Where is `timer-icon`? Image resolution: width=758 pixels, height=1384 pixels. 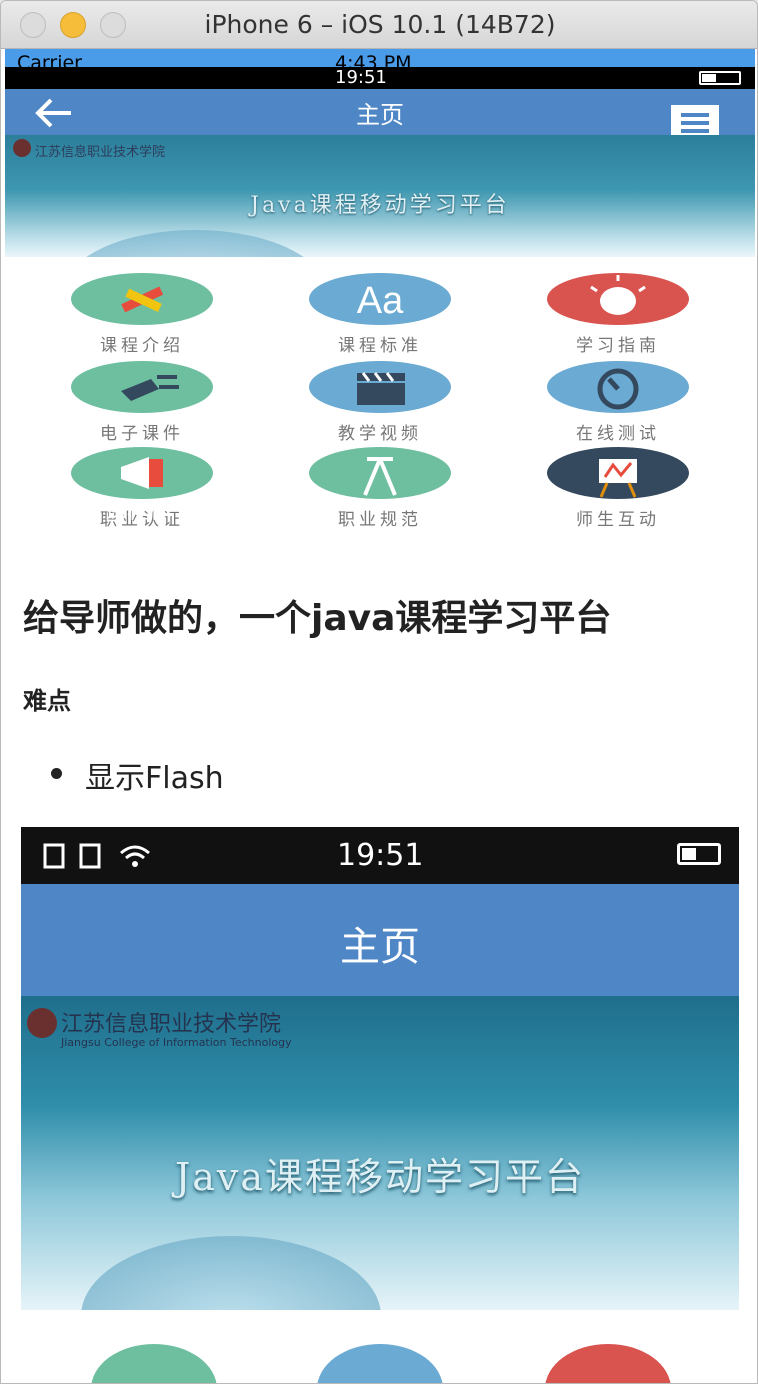
timer-icon is located at coordinates (618, 387).